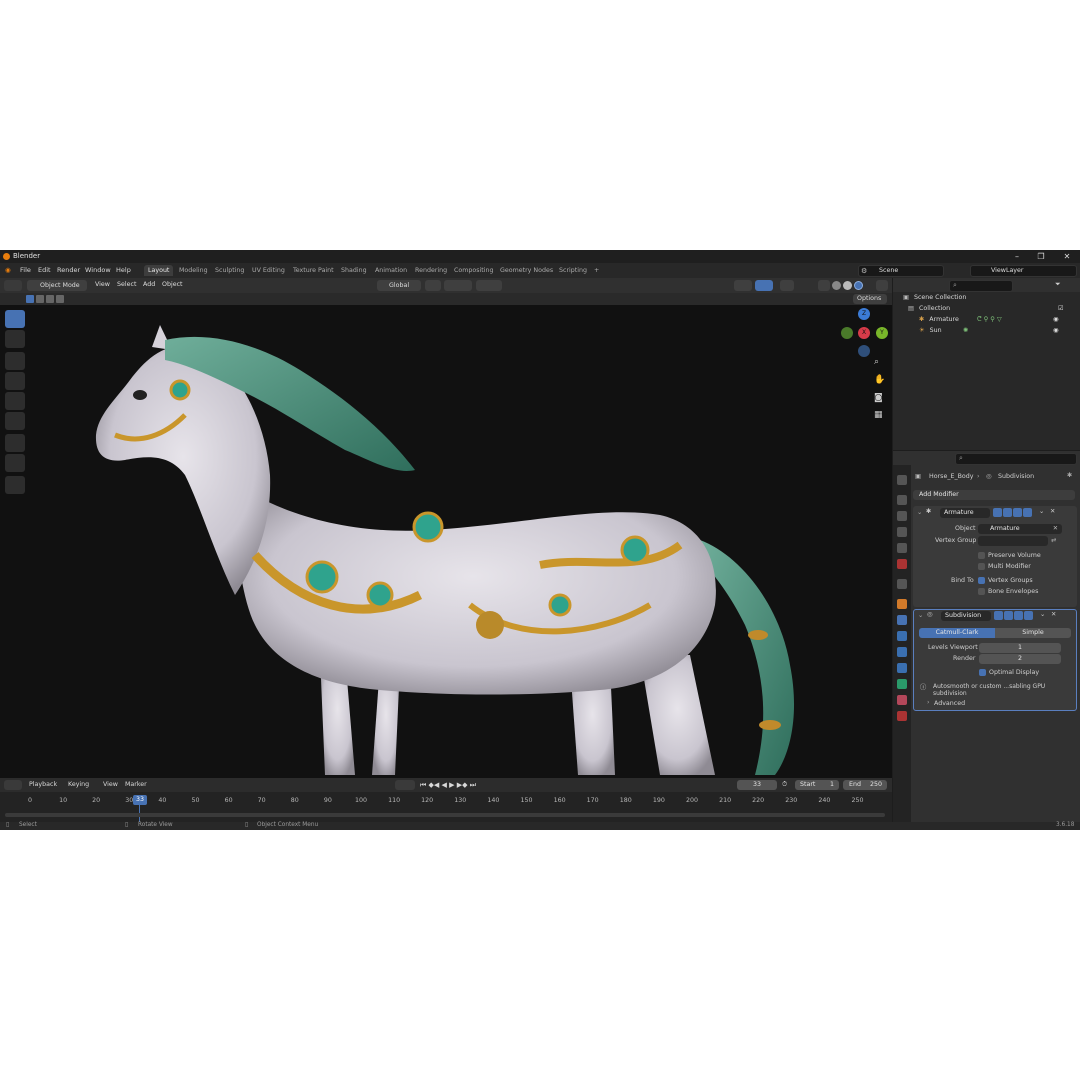 The image size is (1080, 1080). What do you see at coordinates (864, 351) in the screenshot?
I see `gizmo-neg-z-axis` at bounding box center [864, 351].